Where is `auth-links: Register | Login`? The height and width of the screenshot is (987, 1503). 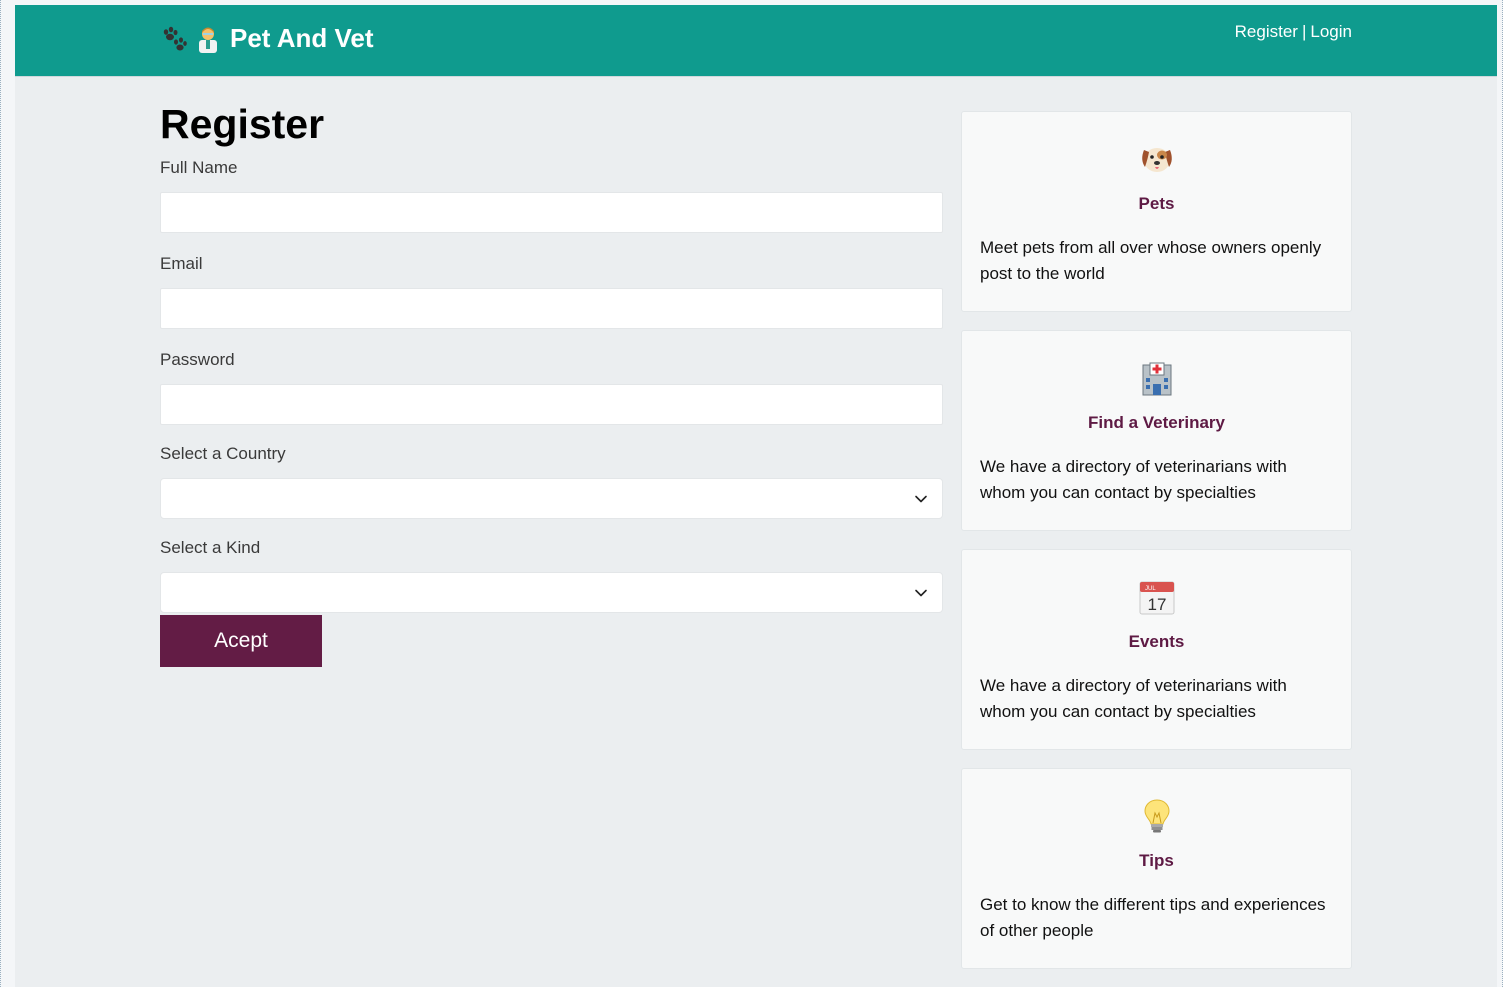 auth-links: Register | Login is located at coordinates (1293, 32).